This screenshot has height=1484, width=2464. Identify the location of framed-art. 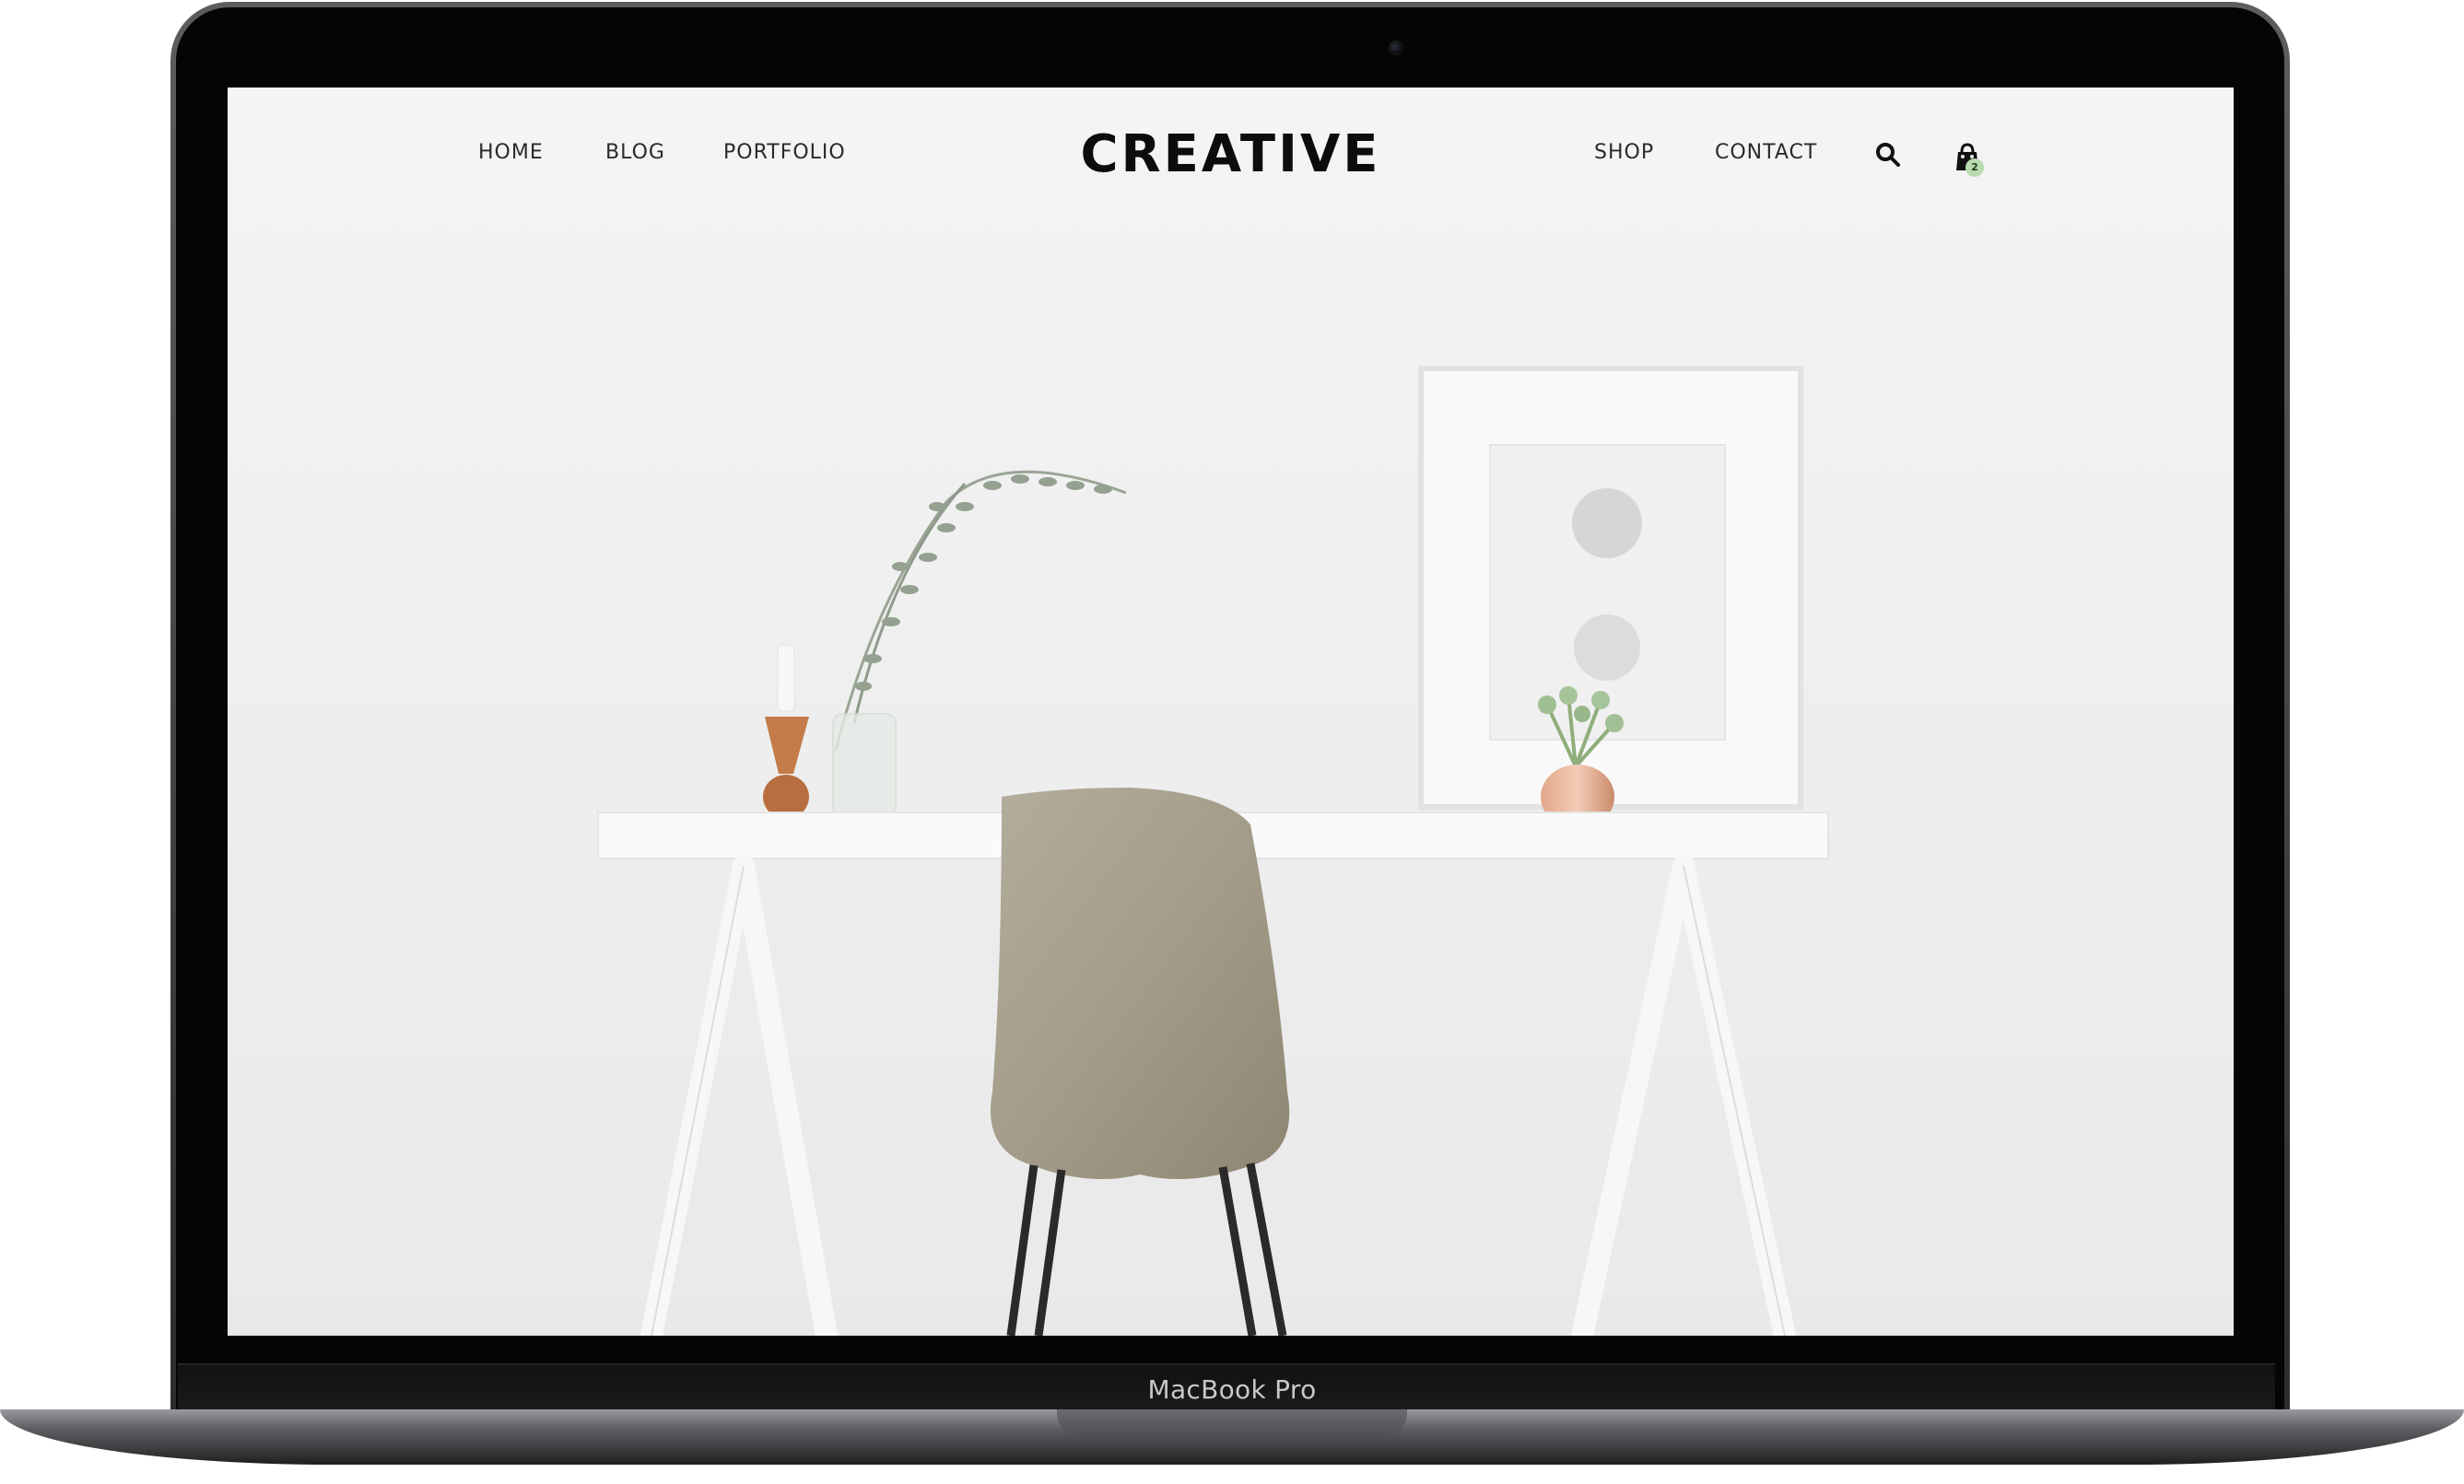
(1610, 588).